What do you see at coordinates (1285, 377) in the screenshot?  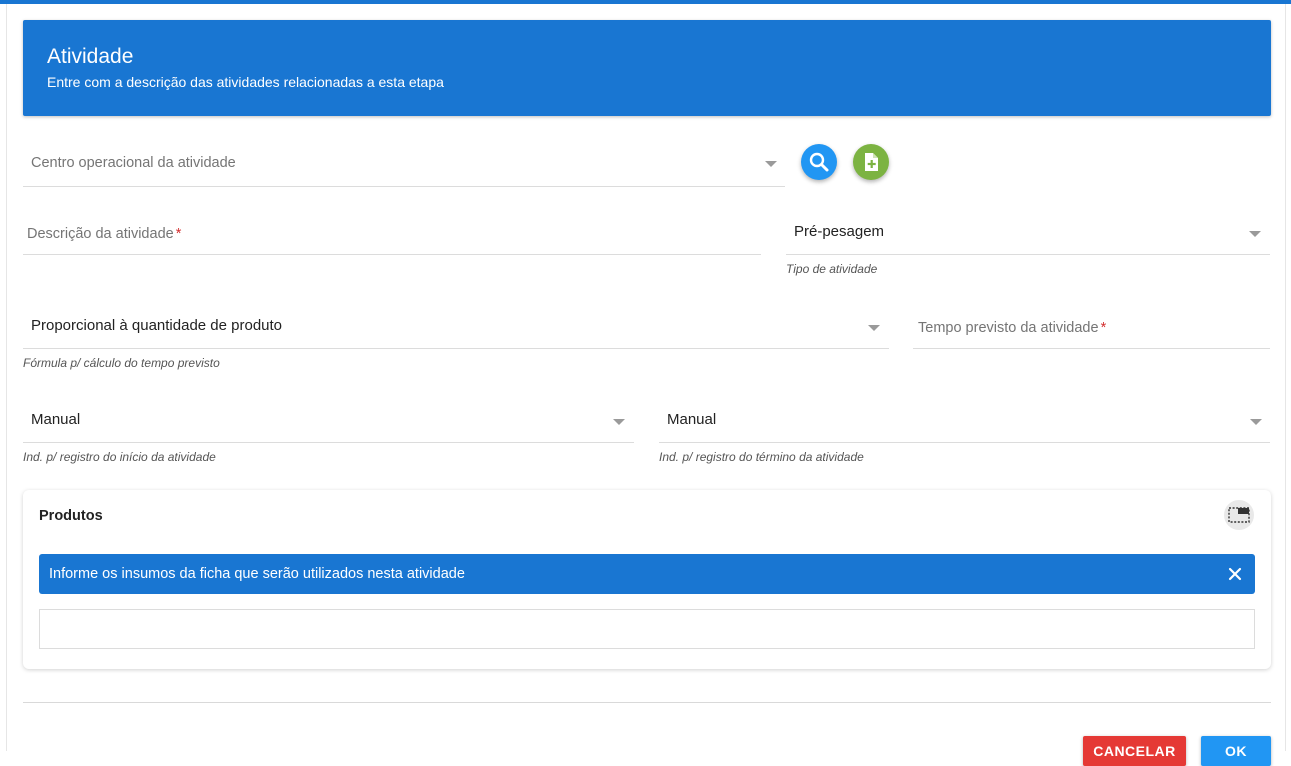 I see `dialog-right-border` at bounding box center [1285, 377].